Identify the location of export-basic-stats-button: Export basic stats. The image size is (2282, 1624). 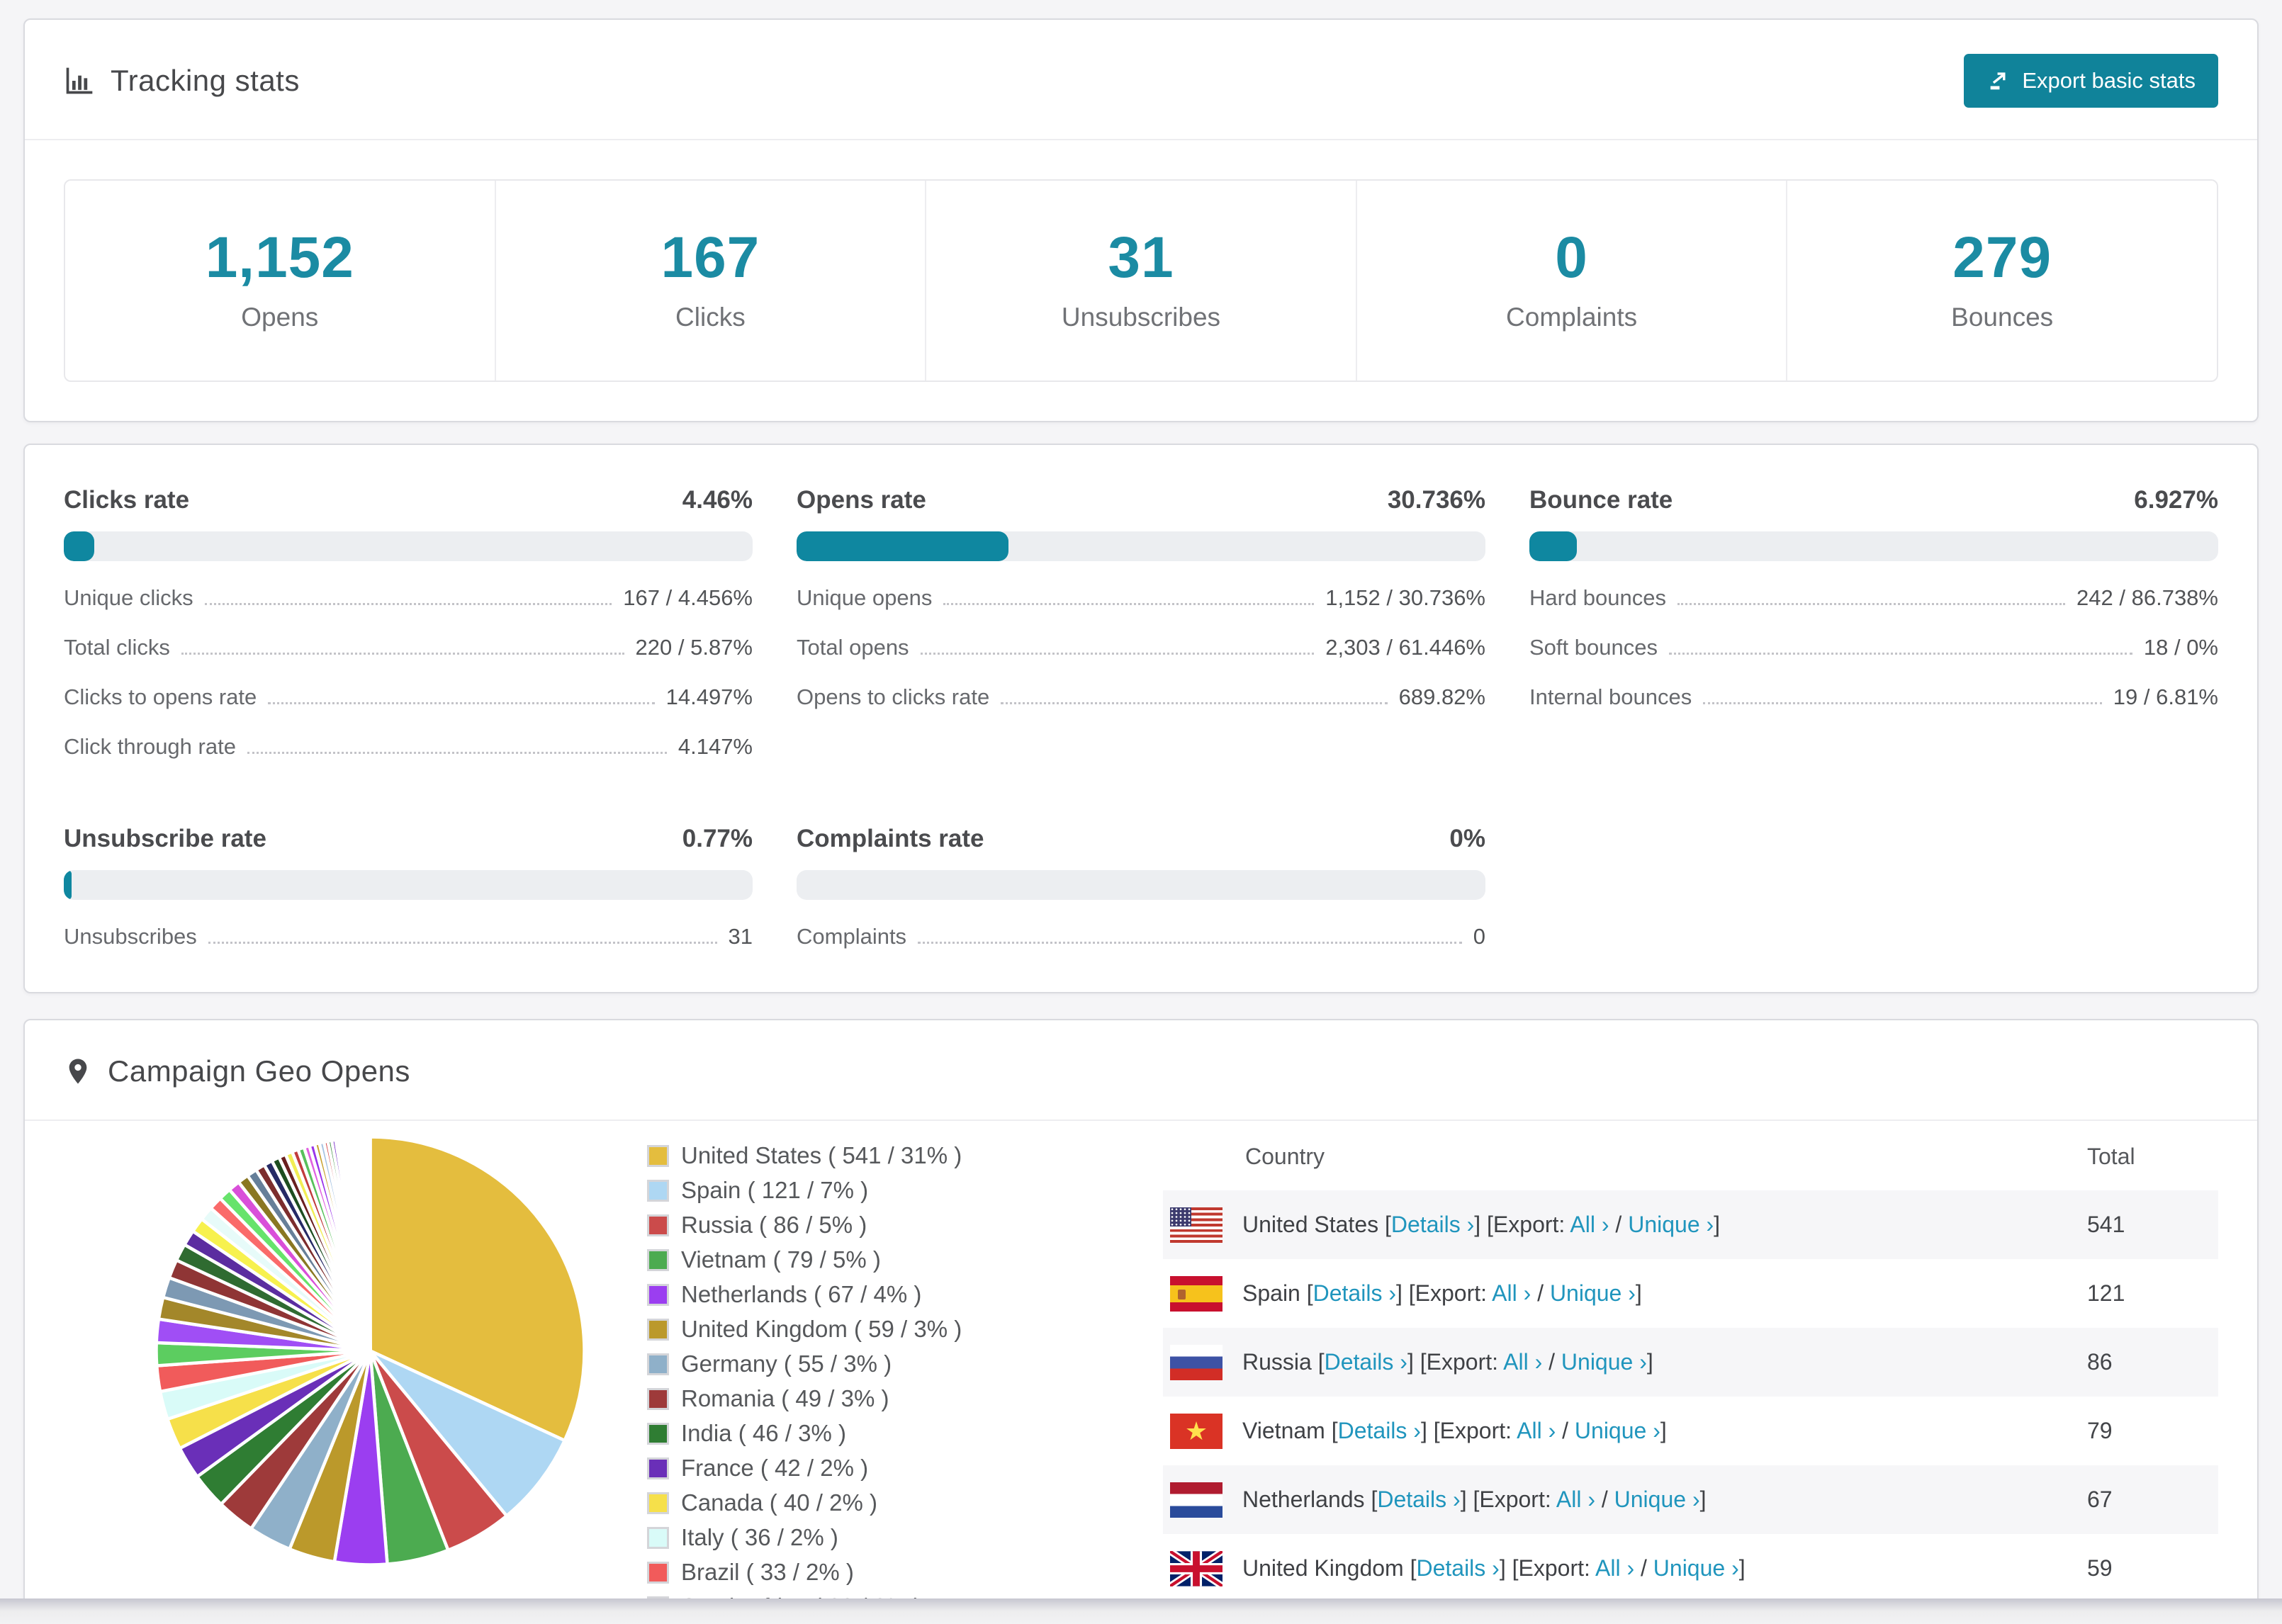
(2091, 81).